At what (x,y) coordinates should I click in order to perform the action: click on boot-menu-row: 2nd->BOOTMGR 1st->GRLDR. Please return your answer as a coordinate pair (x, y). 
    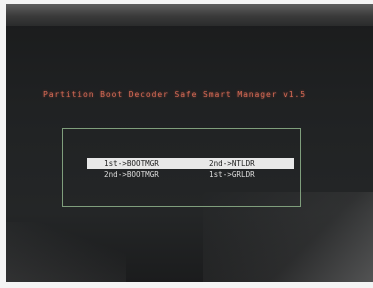
    Looking at the image, I should click on (190, 174).